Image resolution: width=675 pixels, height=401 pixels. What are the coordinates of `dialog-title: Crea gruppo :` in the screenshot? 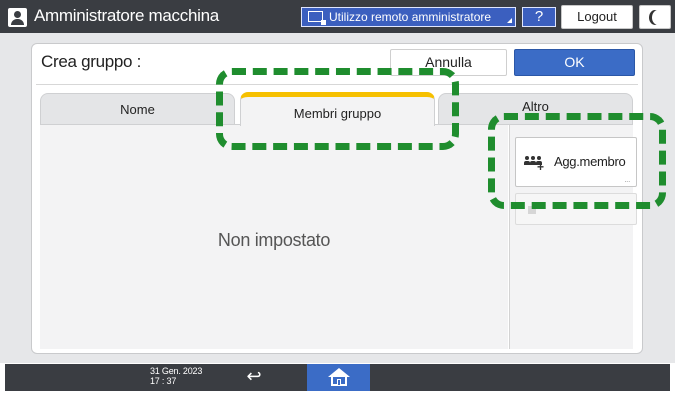 It's located at (91, 61).